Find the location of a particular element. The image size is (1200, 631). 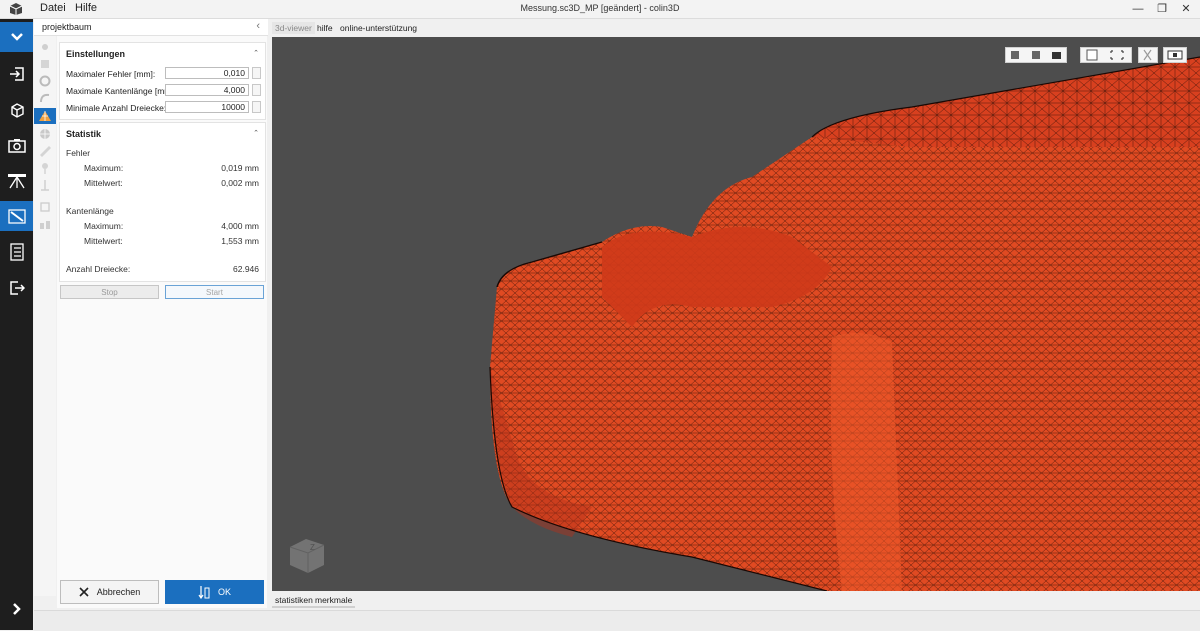

scanner-button is located at coordinates (16, 181).